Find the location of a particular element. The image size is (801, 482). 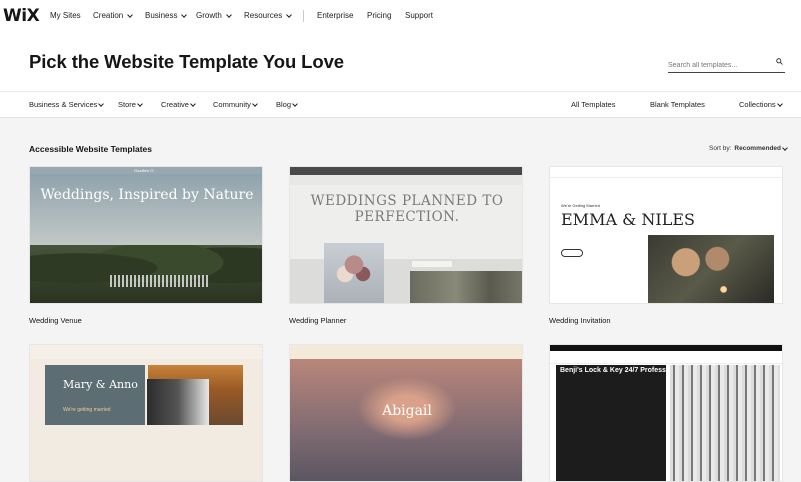

preview-heading: EMMA & NILES is located at coordinates (628, 219).